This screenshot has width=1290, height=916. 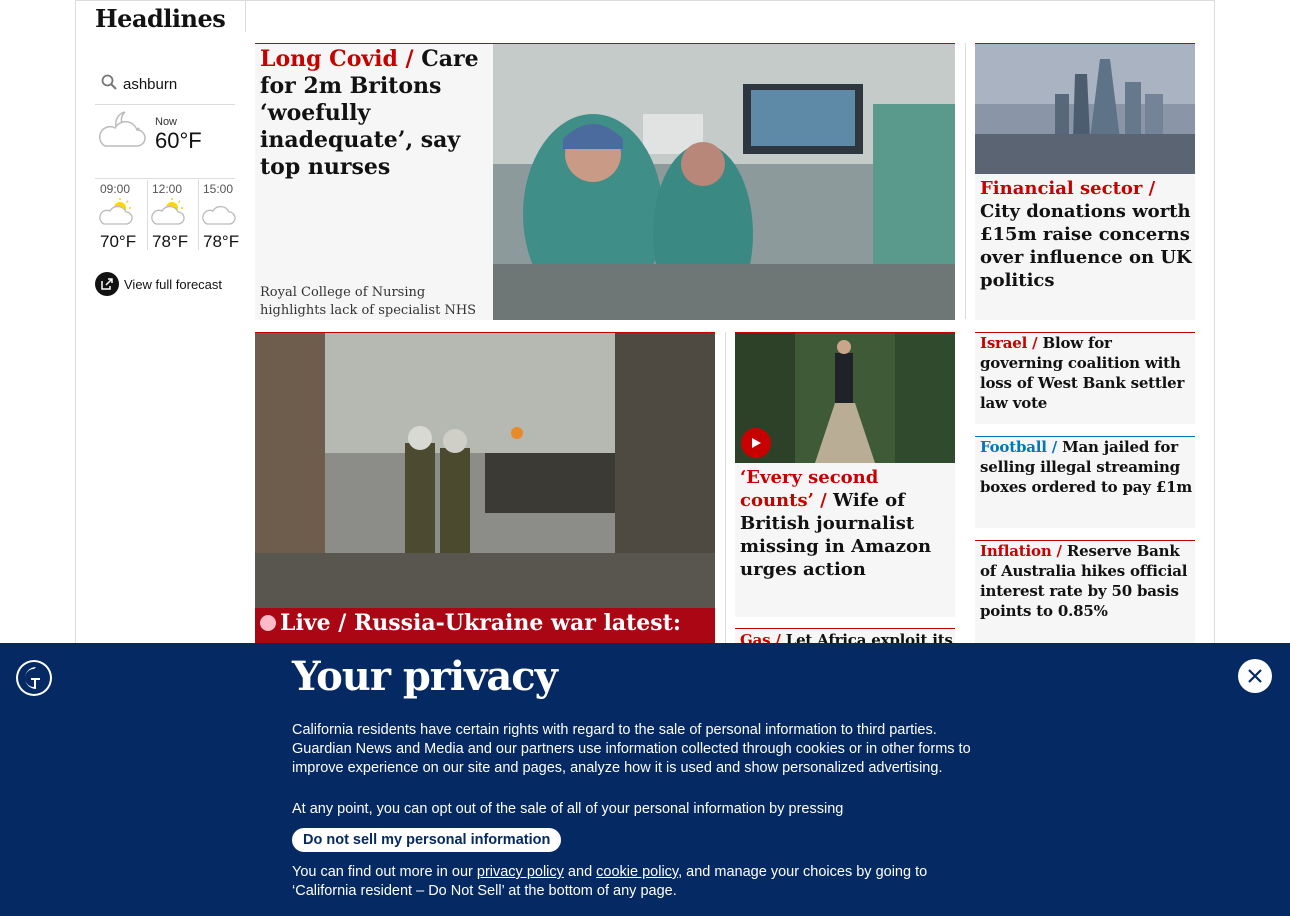 What do you see at coordinates (1019, 447) in the screenshot?
I see `football-kicker: Football /` at bounding box center [1019, 447].